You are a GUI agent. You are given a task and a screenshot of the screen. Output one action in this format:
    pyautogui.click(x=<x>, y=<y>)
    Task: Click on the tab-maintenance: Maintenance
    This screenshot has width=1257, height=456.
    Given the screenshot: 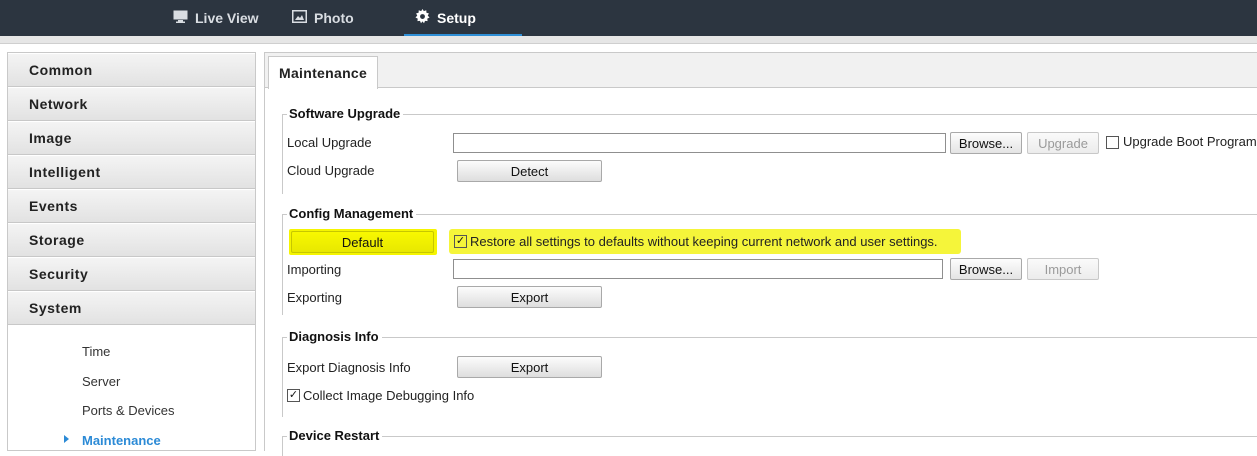 What is the action you would take?
    pyautogui.click(x=323, y=72)
    